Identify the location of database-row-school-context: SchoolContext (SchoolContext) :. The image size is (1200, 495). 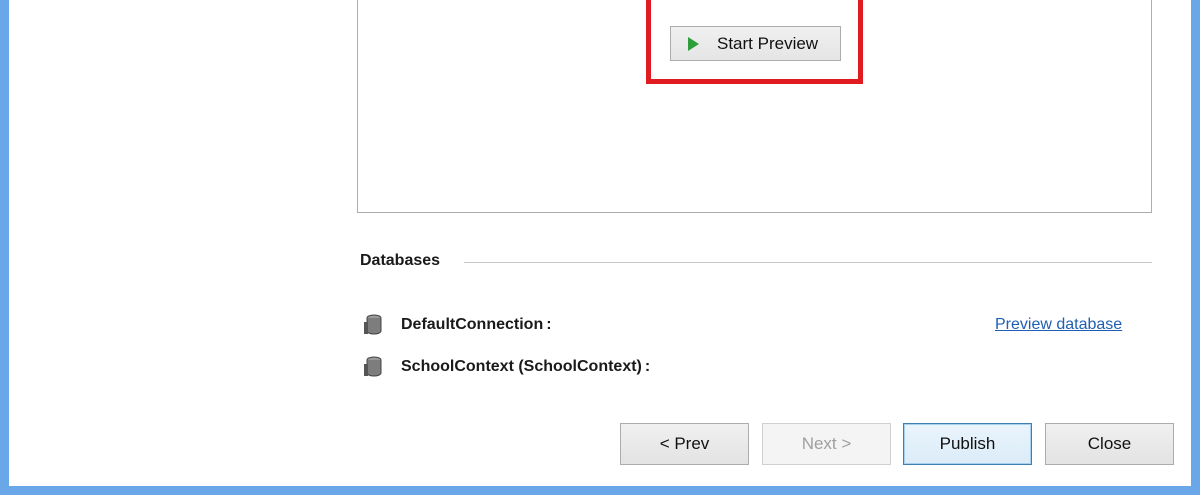
(506, 367).